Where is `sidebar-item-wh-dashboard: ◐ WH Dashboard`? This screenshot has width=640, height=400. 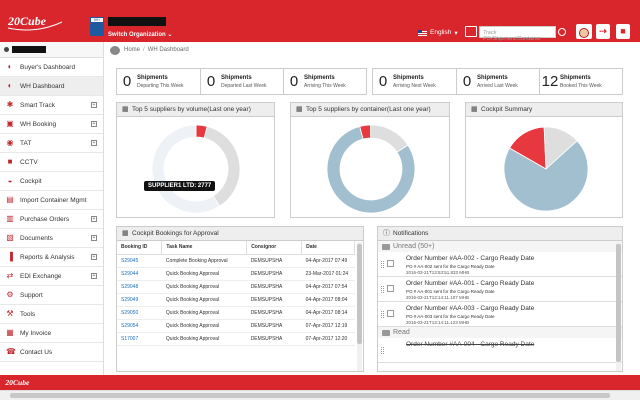
sidebar-item-wh-dashboard: ◐ WH Dashboard is located at coordinates (51, 86).